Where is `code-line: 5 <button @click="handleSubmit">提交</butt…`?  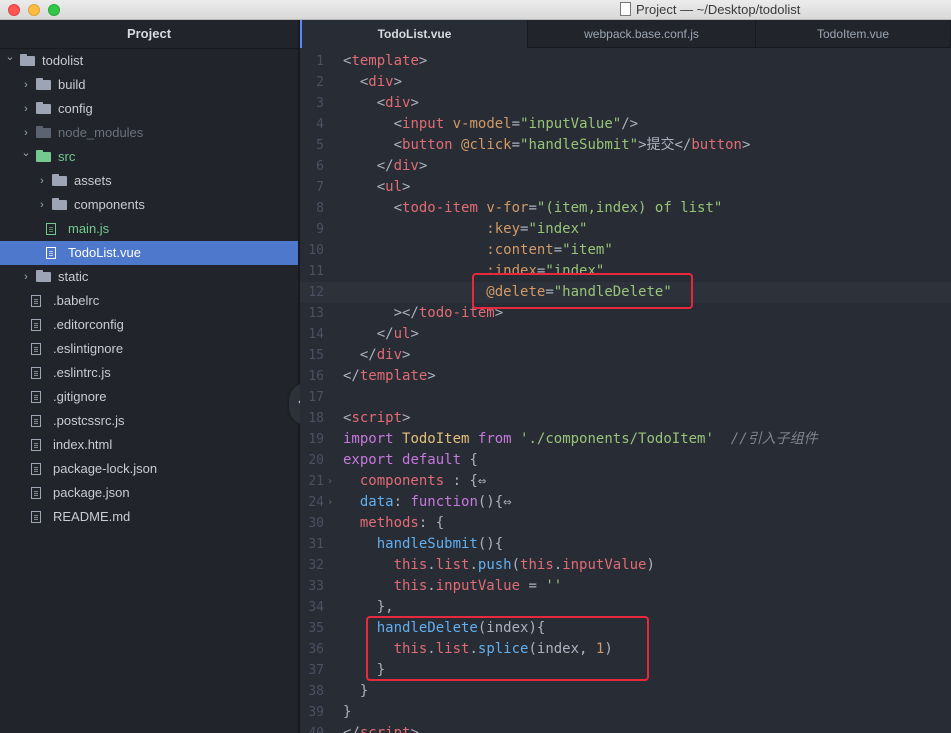 code-line: 5 <button @click="handleSubmit">提交</butt… is located at coordinates (625, 145).